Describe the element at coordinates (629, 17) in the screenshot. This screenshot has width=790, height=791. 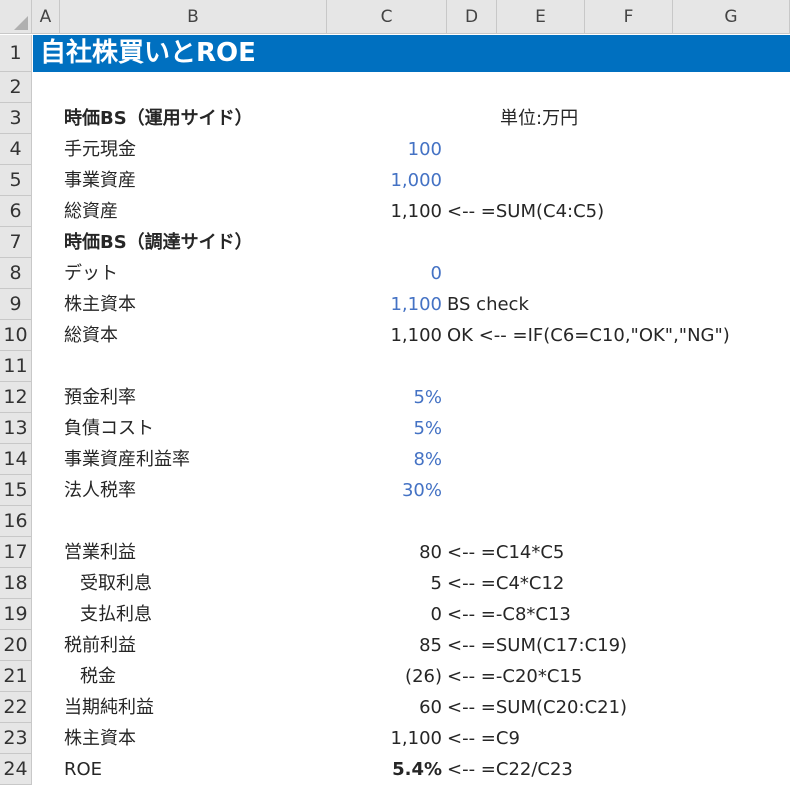
I see `column-header-f: F` at that location.